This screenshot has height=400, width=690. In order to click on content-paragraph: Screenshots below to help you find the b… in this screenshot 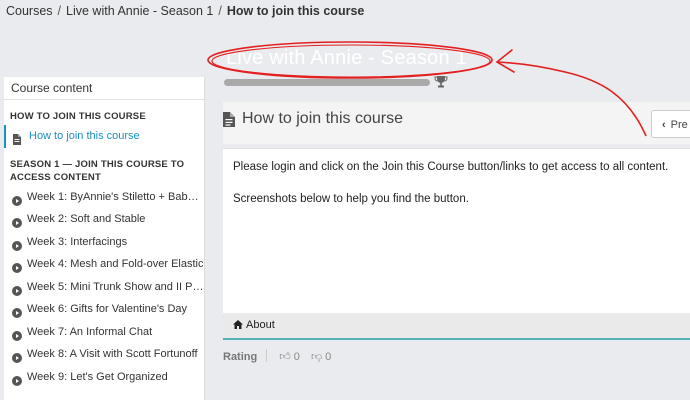, I will do `click(351, 199)`.